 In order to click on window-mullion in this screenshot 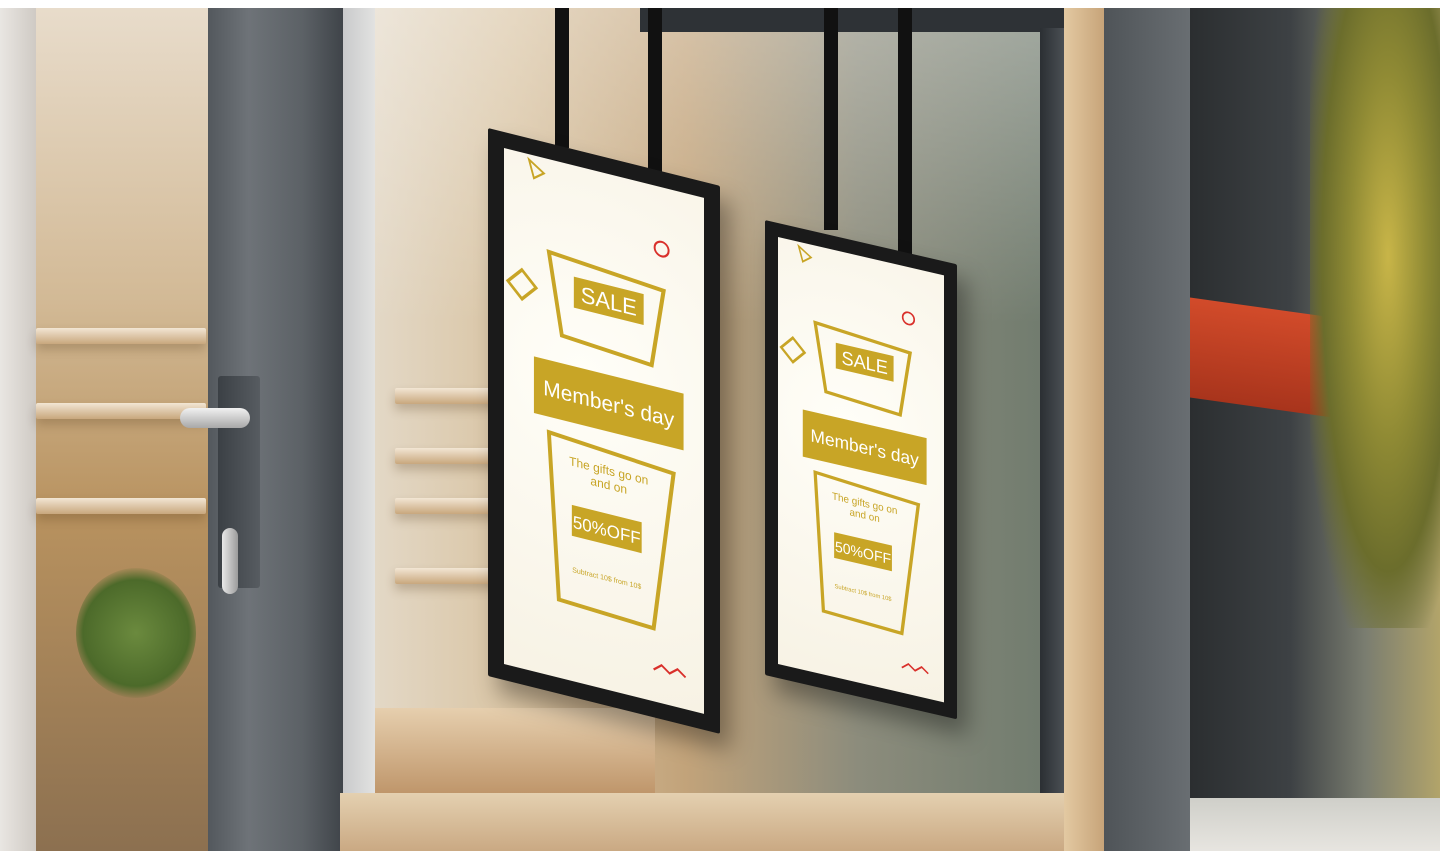, I will do `click(1052, 413)`.